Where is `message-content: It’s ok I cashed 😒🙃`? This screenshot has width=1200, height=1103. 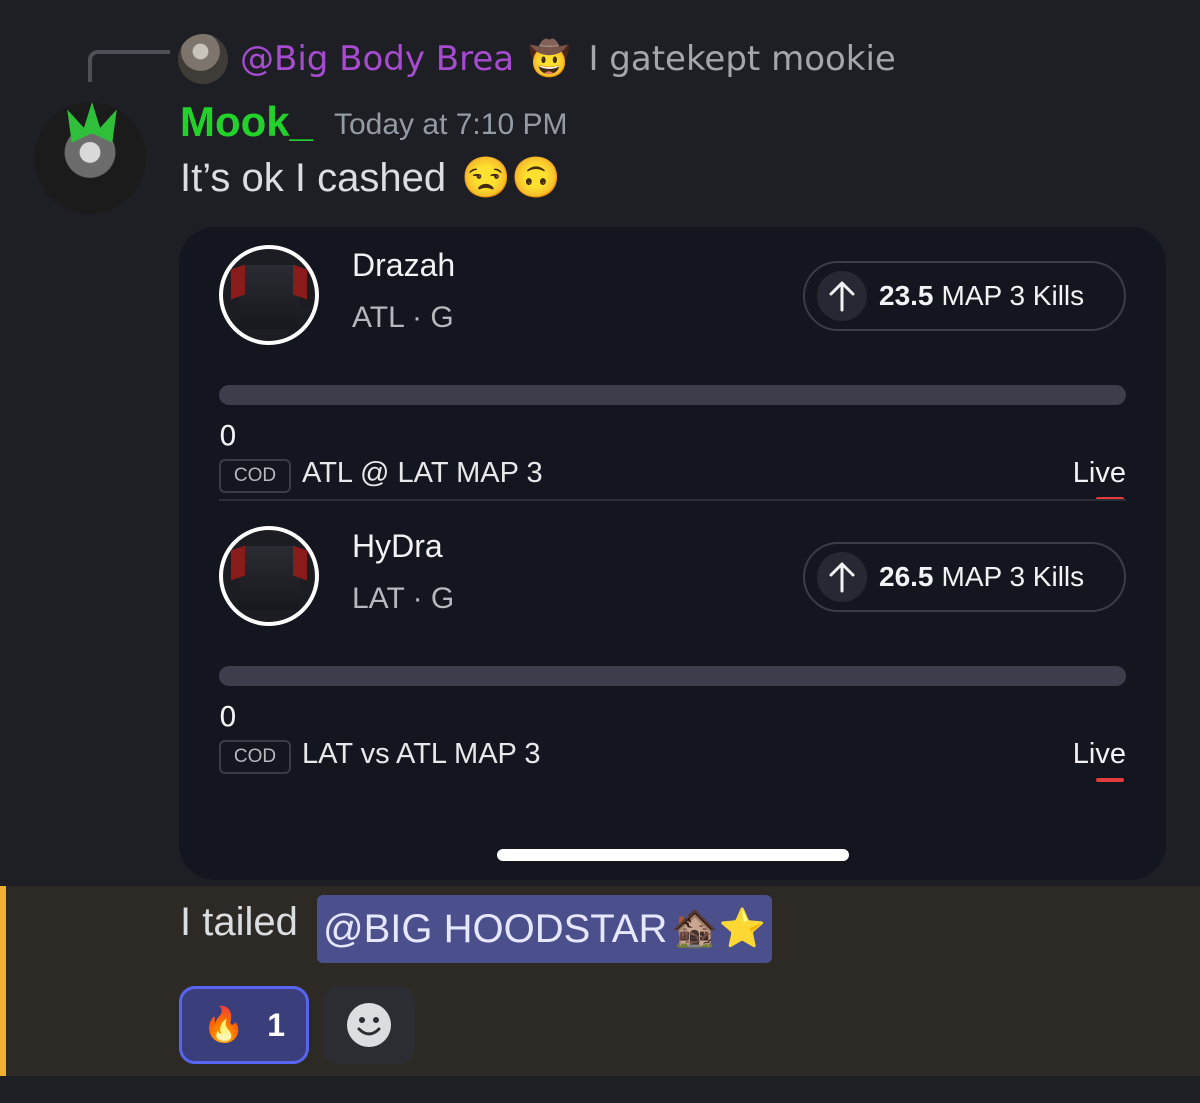
message-content: It’s ok I cashed 😒🙃 is located at coordinates (370, 178).